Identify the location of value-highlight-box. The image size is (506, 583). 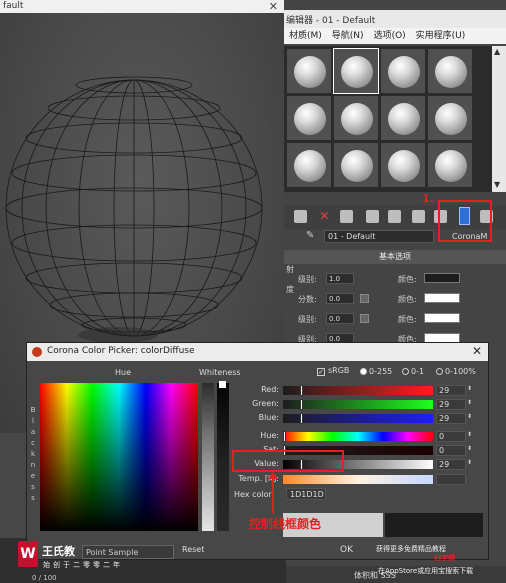
(288, 461).